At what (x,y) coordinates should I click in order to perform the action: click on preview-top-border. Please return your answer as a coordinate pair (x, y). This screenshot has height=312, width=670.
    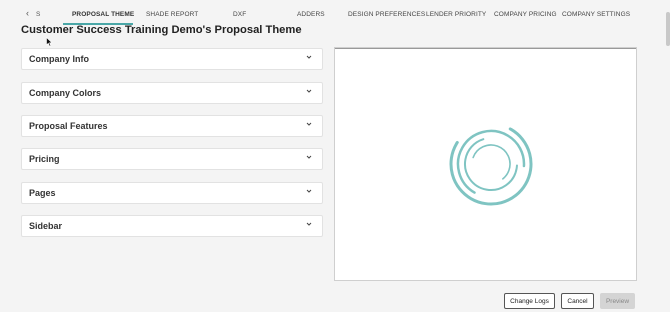
    Looking at the image, I should click on (485, 48).